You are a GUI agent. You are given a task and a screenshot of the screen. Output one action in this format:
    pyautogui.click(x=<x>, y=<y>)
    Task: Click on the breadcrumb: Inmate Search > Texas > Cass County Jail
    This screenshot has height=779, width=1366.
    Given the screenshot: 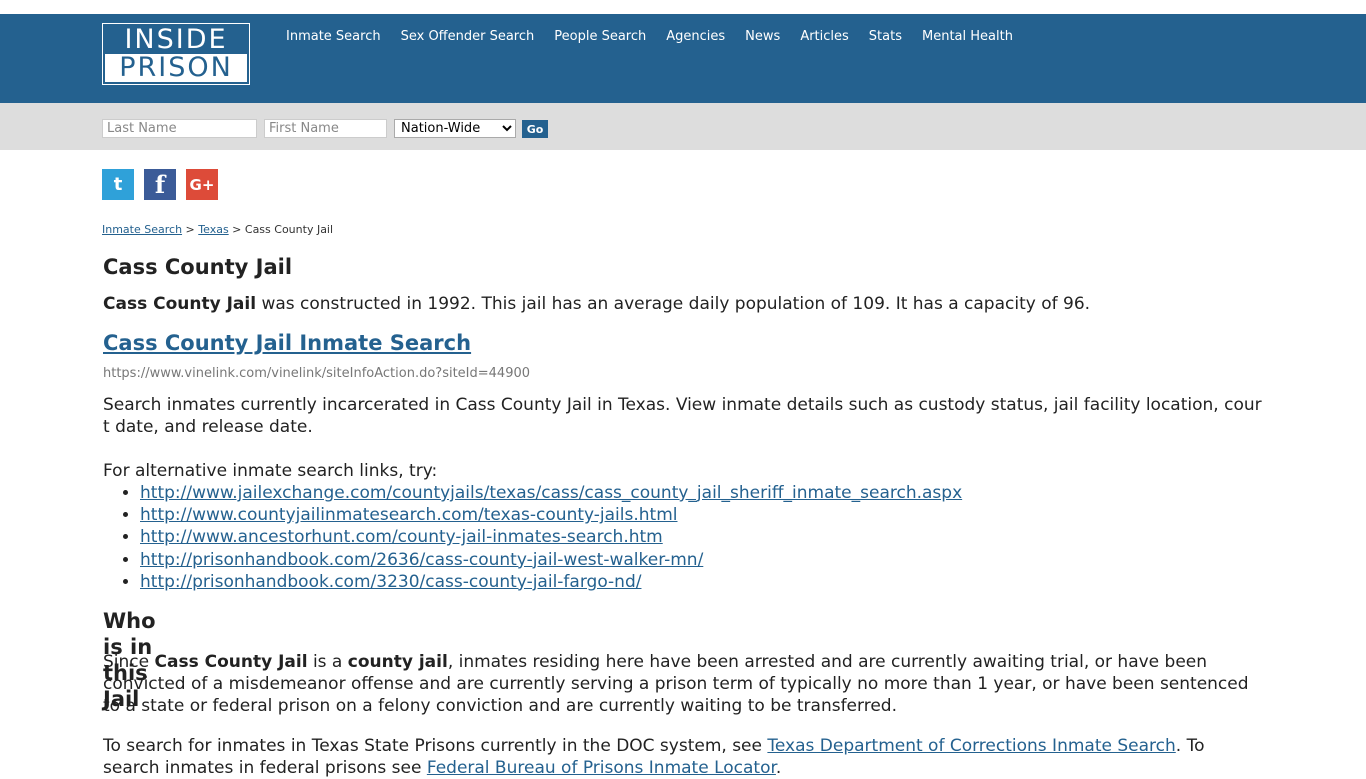 What is the action you would take?
    pyautogui.click(x=217, y=229)
    